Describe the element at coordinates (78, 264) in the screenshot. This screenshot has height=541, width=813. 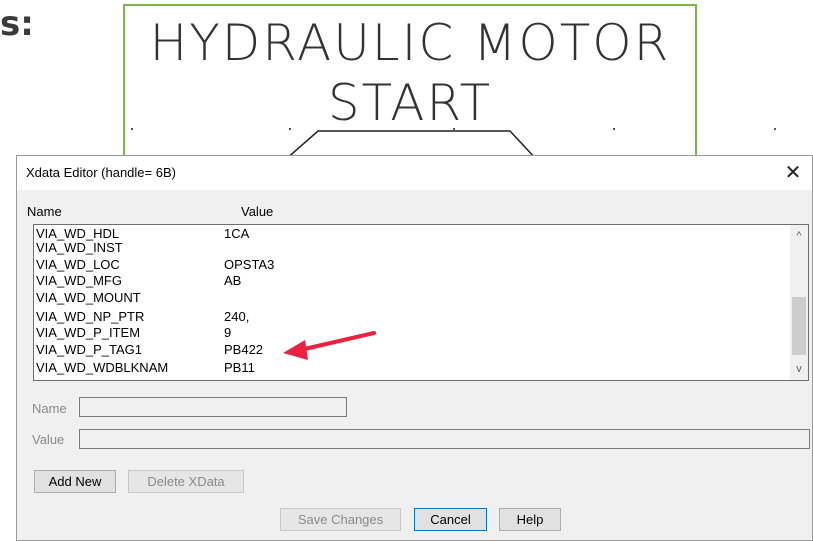
I see `row-name: VIA_WD_LOC` at that location.